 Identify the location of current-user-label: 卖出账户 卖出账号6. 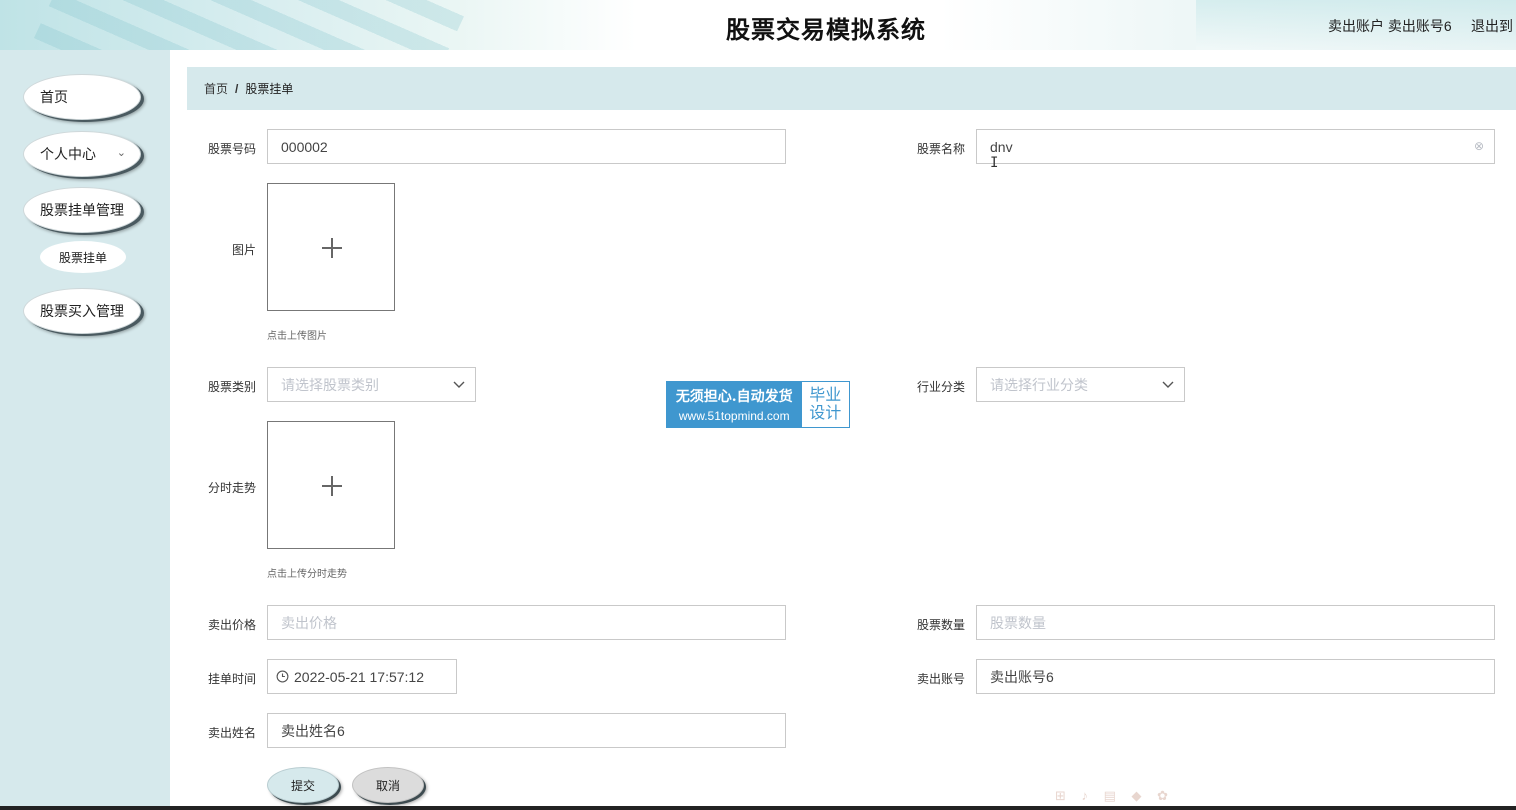
(1390, 26).